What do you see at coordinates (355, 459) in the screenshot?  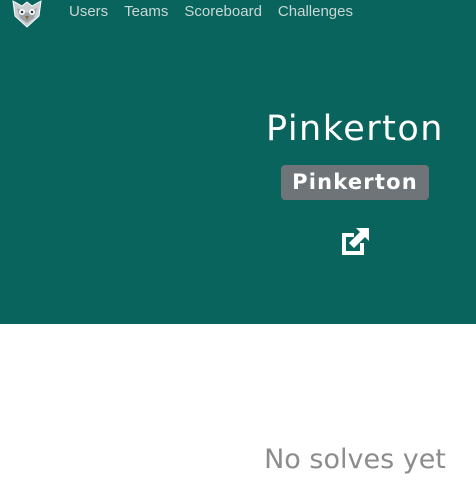 I see `no-solves-message: No solves yet` at bounding box center [355, 459].